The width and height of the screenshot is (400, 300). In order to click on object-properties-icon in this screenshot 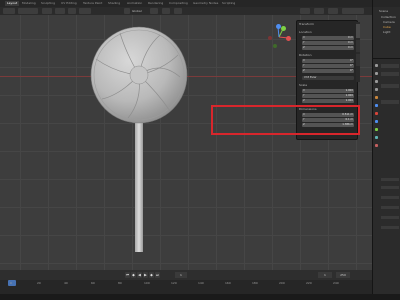, I will do `click(376, 97)`.